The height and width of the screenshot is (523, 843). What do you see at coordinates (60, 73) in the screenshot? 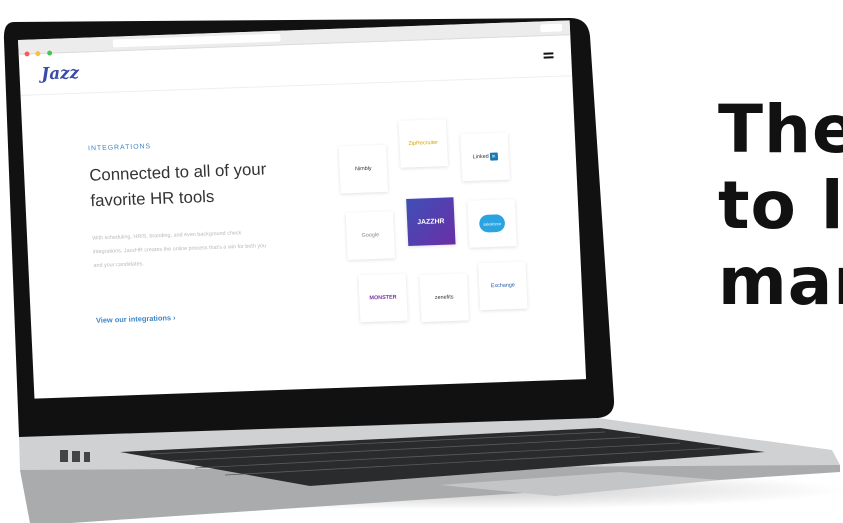
I see `jazz-logo: Jazz` at bounding box center [60, 73].